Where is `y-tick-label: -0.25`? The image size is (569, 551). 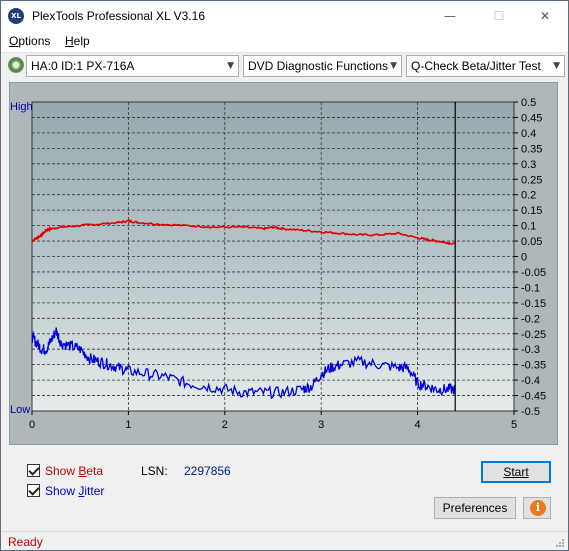 y-tick-label: -0.25 is located at coordinates (533, 335).